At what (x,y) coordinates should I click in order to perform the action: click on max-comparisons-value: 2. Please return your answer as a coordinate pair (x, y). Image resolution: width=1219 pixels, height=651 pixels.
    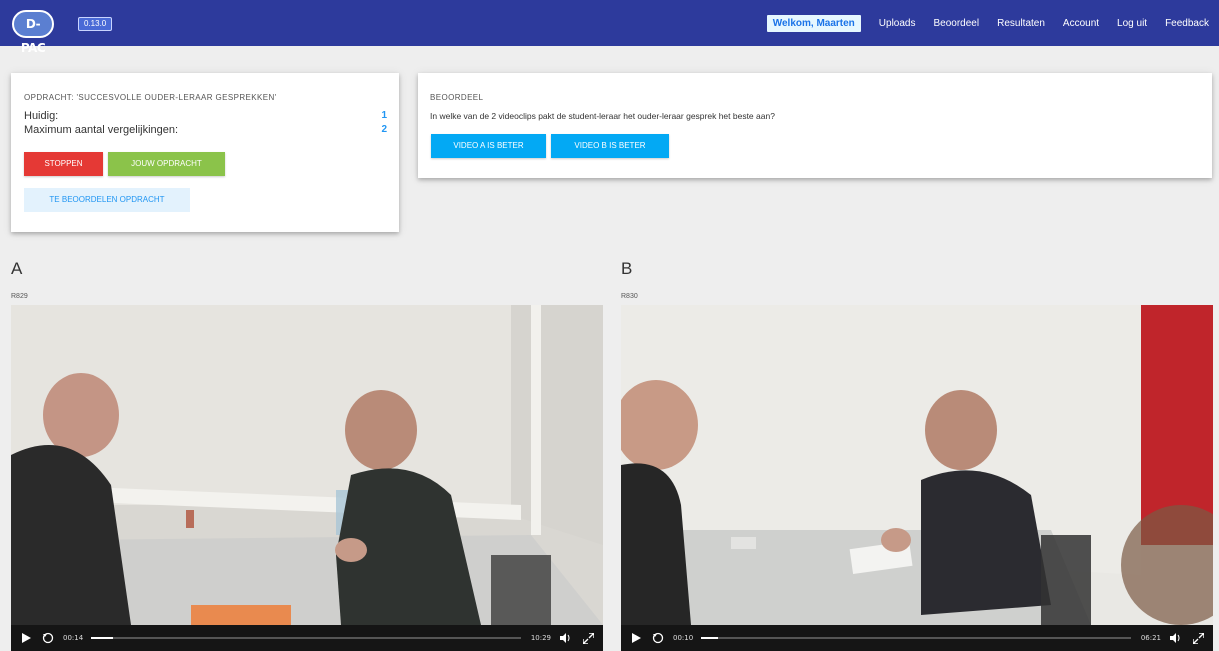
    Looking at the image, I should click on (384, 129).